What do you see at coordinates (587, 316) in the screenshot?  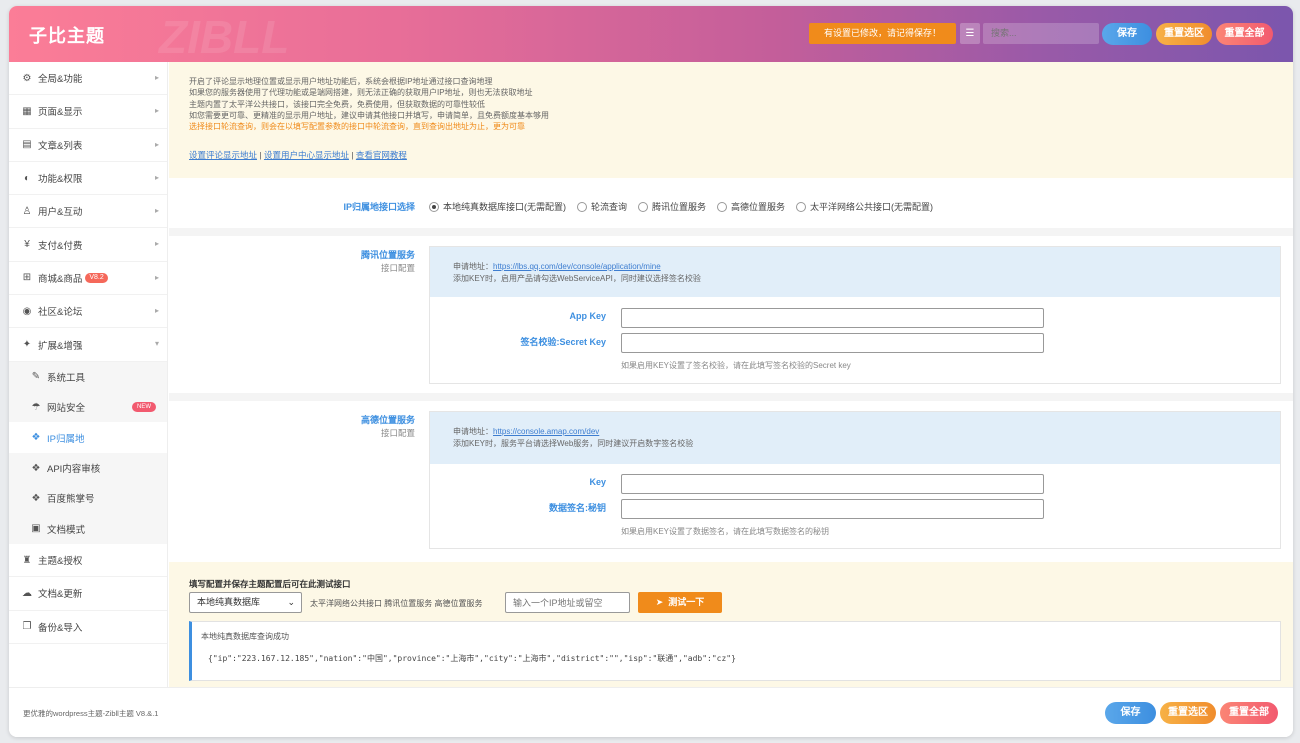 I see `tencent-app-key-label: App Key` at bounding box center [587, 316].